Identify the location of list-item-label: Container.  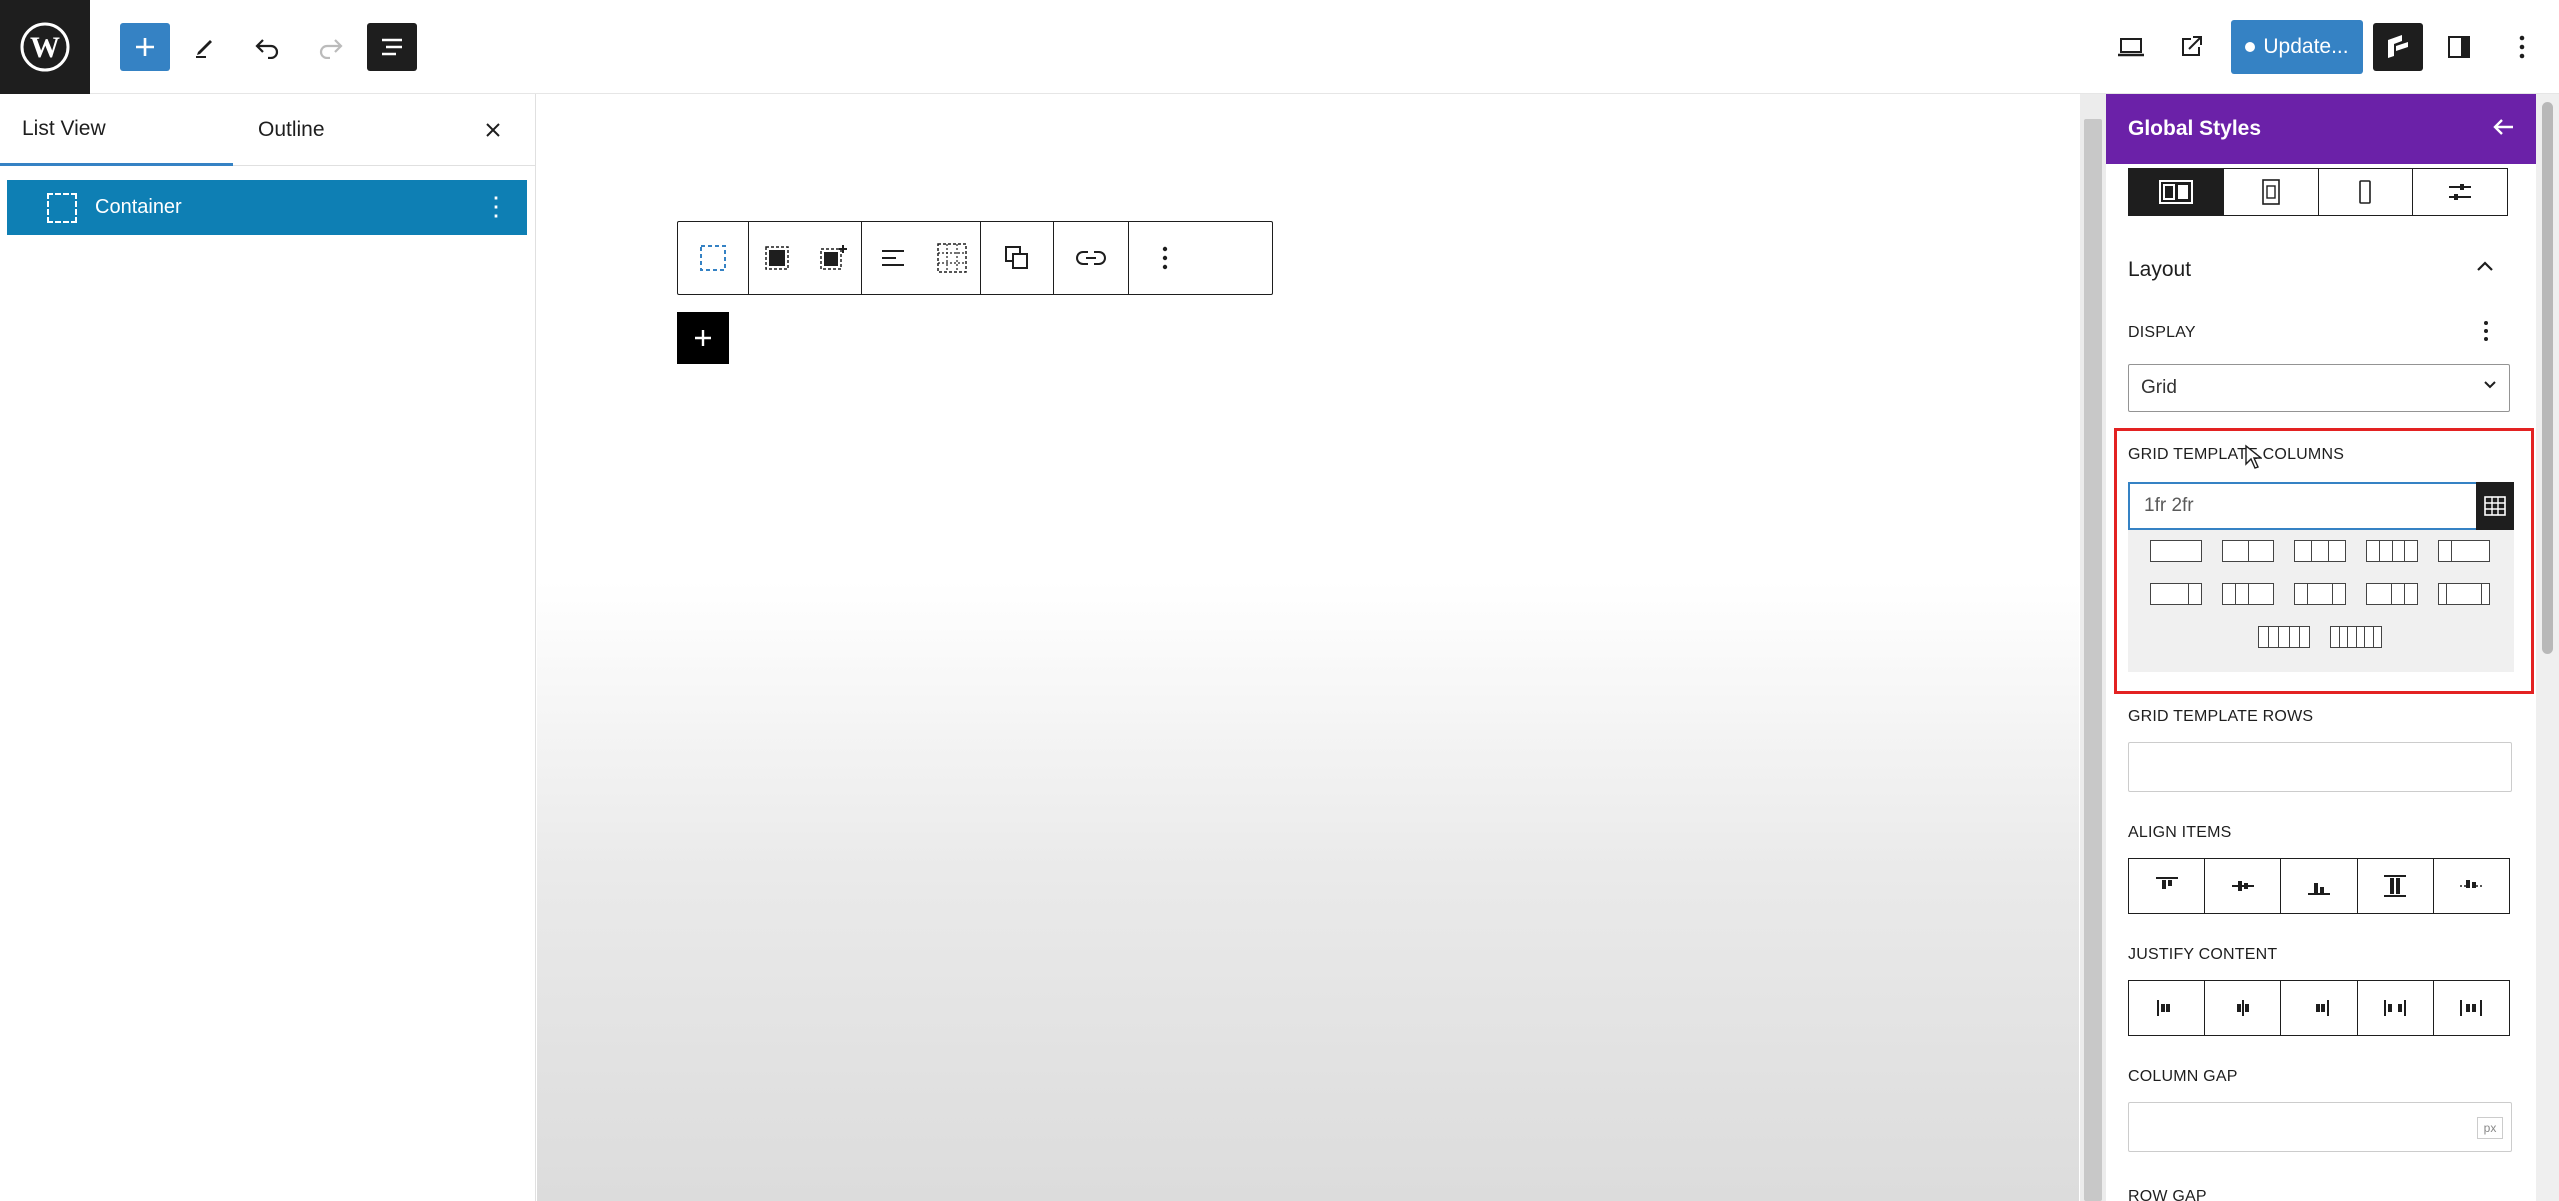
(138, 207).